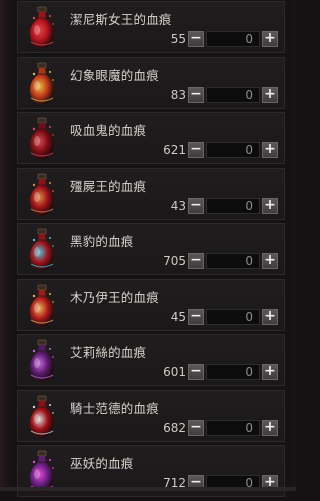 This screenshot has height=501, width=320. What do you see at coordinates (174, 427) in the screenshot?
I see `item-count: 682` at bounding box center [174, 427].